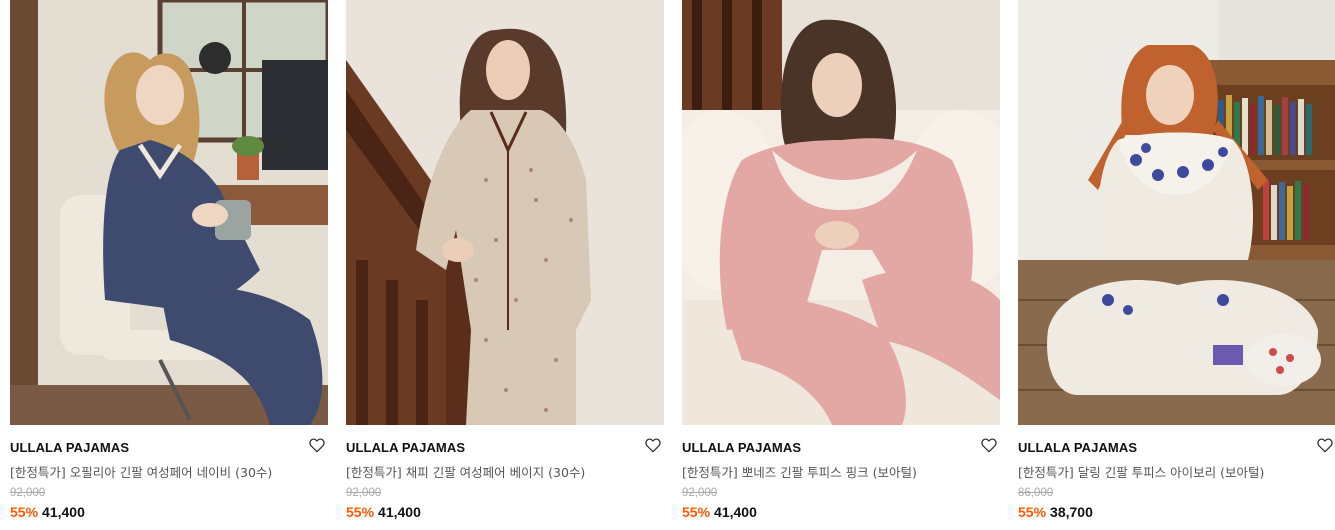  Describe the element at coordinates (141, 471) in the screenshot. I see `product-title: [한정특가] 오필리아 긴팔 여성페어 네이비 (30수)` at that location.